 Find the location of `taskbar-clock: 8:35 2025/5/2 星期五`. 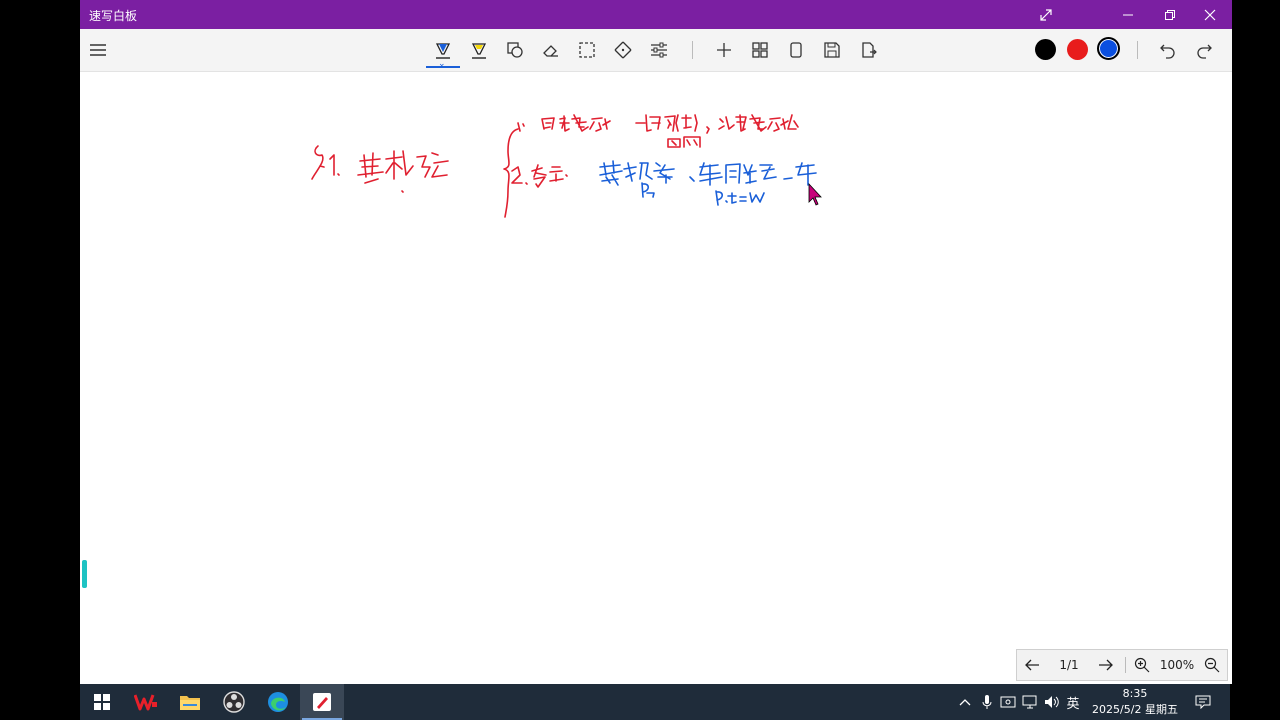

taskbar-clock: 8:35 2025/5/2 星期五 is located at coordinates (1135, 702).